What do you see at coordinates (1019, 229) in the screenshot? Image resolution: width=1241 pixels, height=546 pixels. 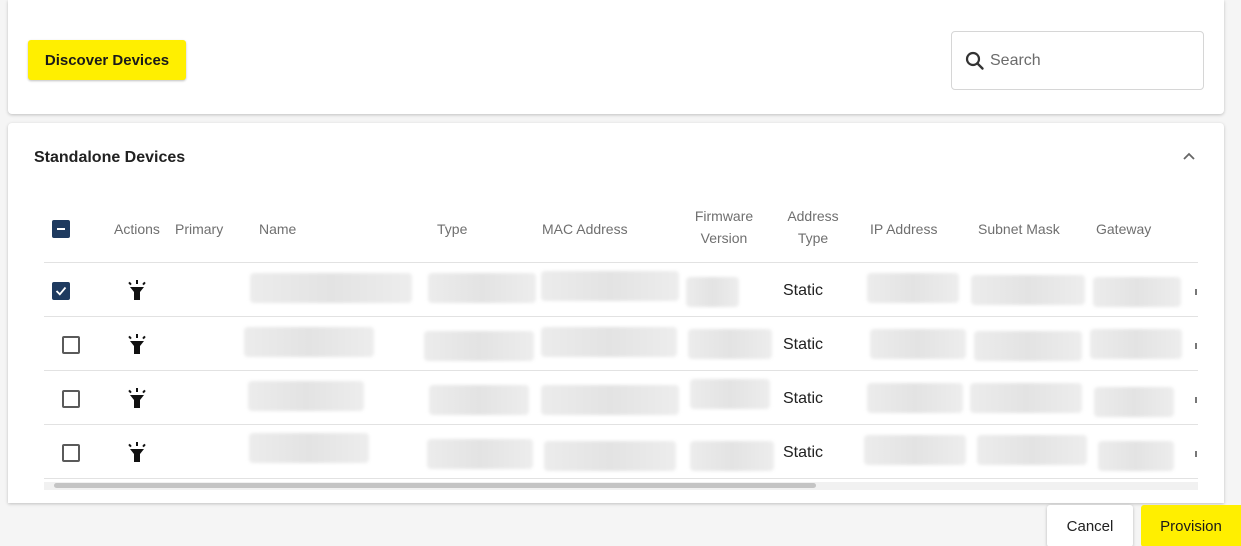 I see `header-subnet: Subnet Mask` at bounding box center [1019, 229].